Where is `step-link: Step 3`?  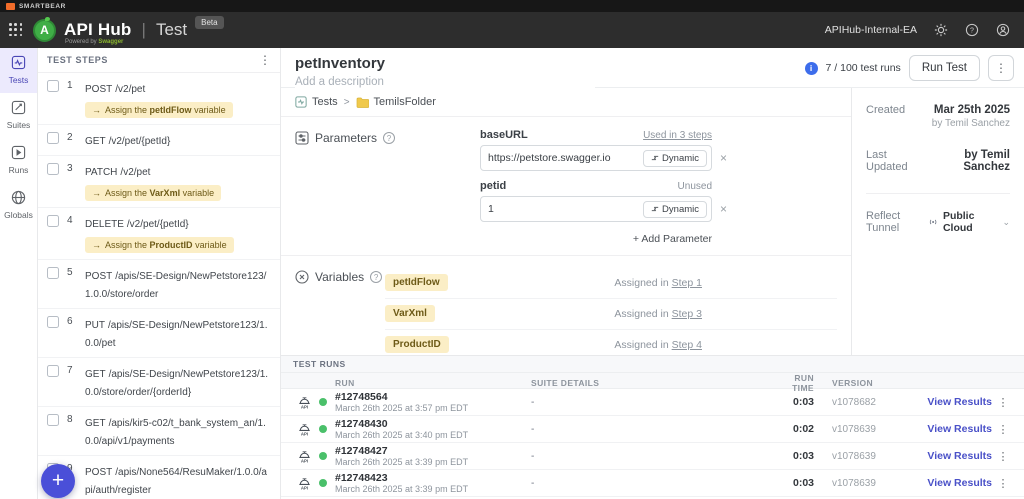
step-link: Step 3 is located at coordinates (687, 314).